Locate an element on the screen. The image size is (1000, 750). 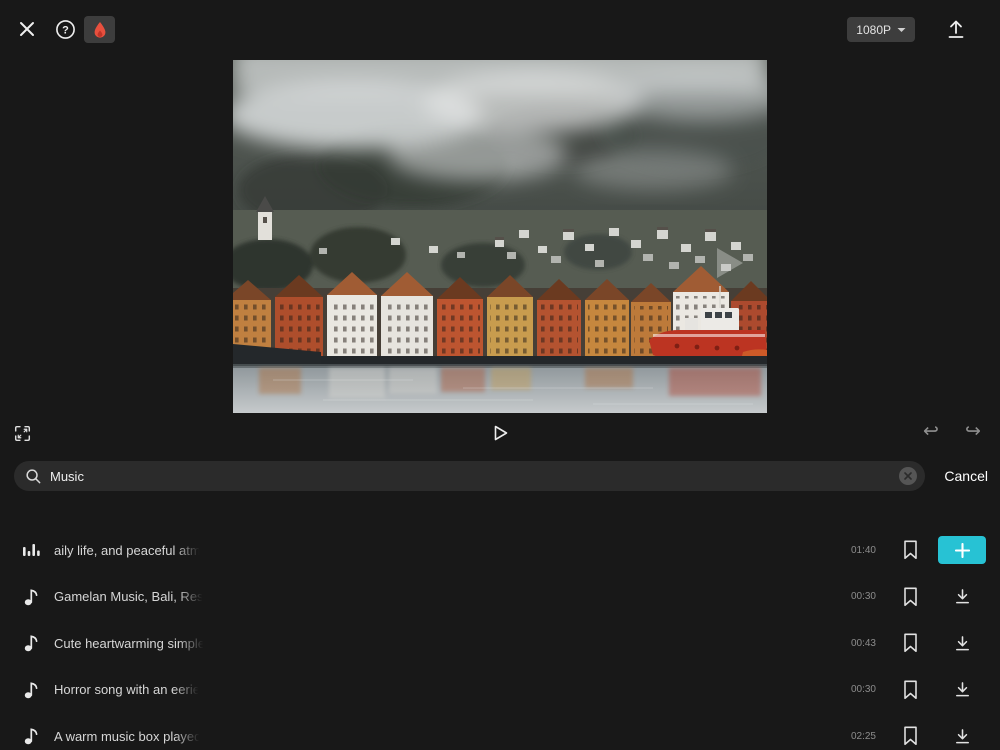
track-duration: 01:40 is located at coordinates (863, 550).